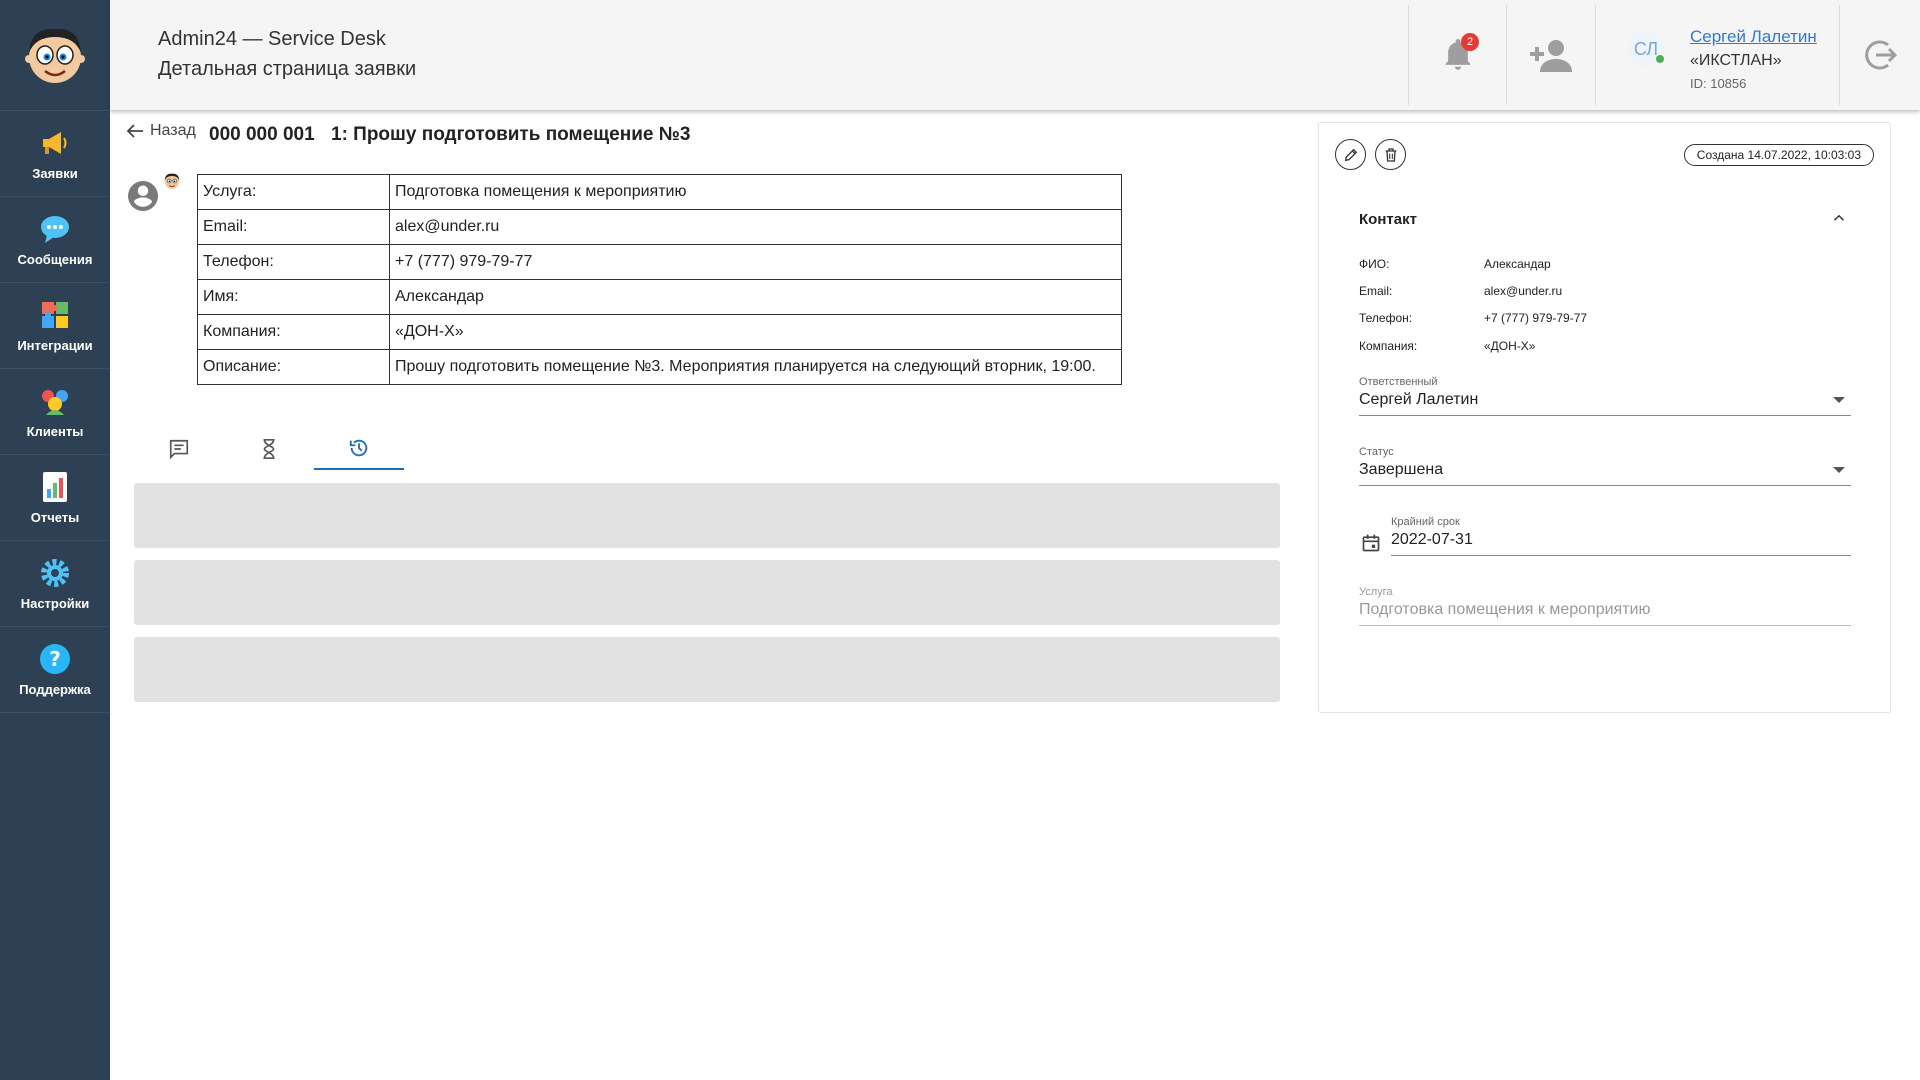  I want to click on calendar-icon, so click(1371, 543).